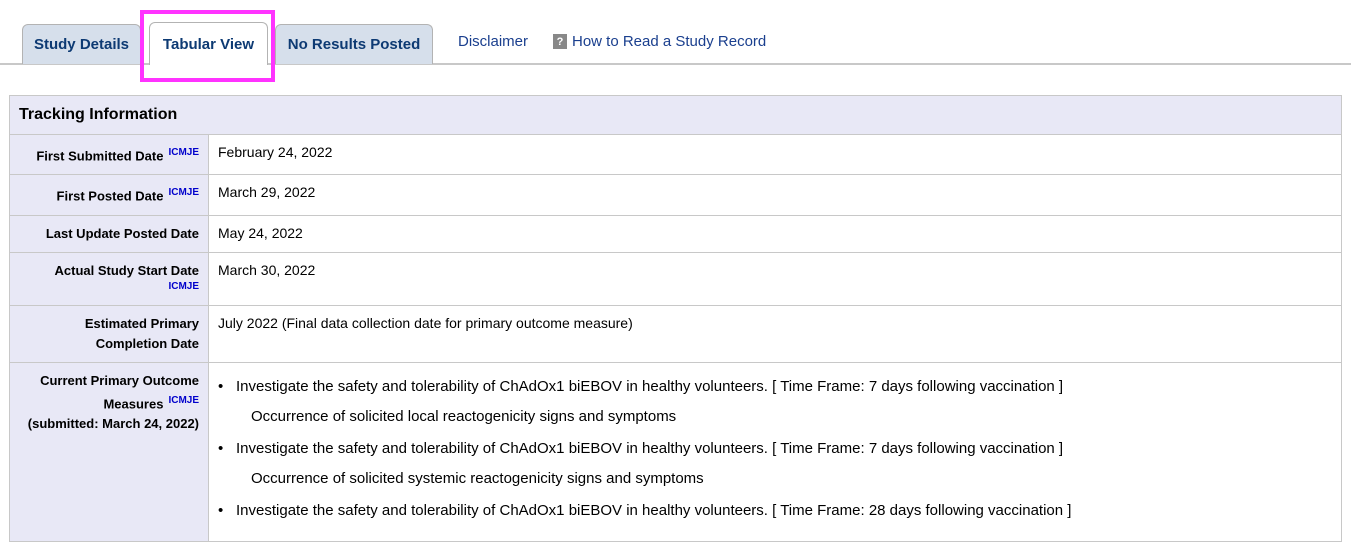  What do you see at coordinates (81, 44) in the screenshot?
I see `tab-study-details: Study Details` at bounding box center [81, 44].